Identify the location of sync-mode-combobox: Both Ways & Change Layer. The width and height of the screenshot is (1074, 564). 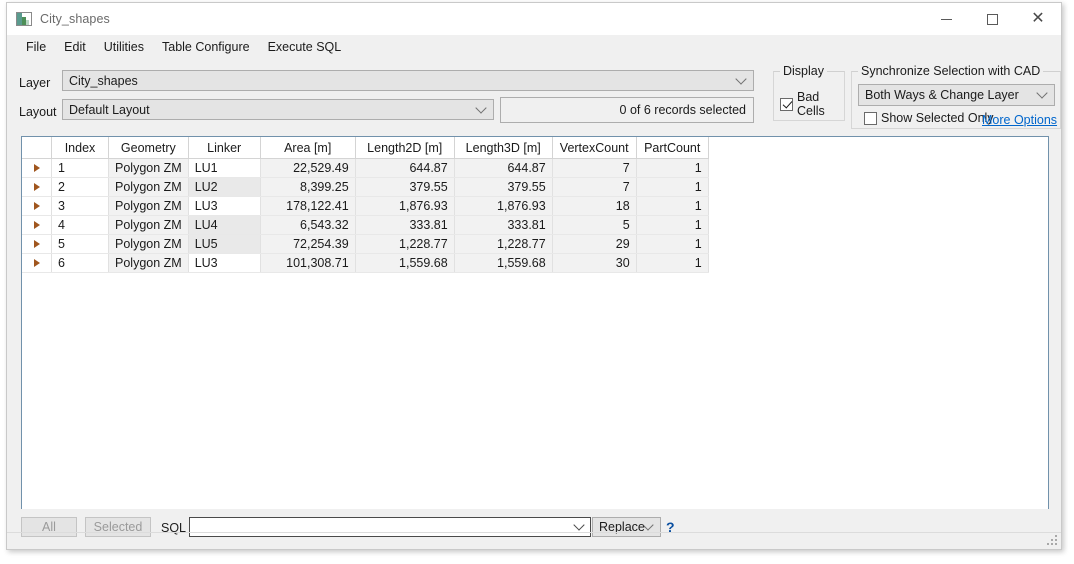
(956, 95).